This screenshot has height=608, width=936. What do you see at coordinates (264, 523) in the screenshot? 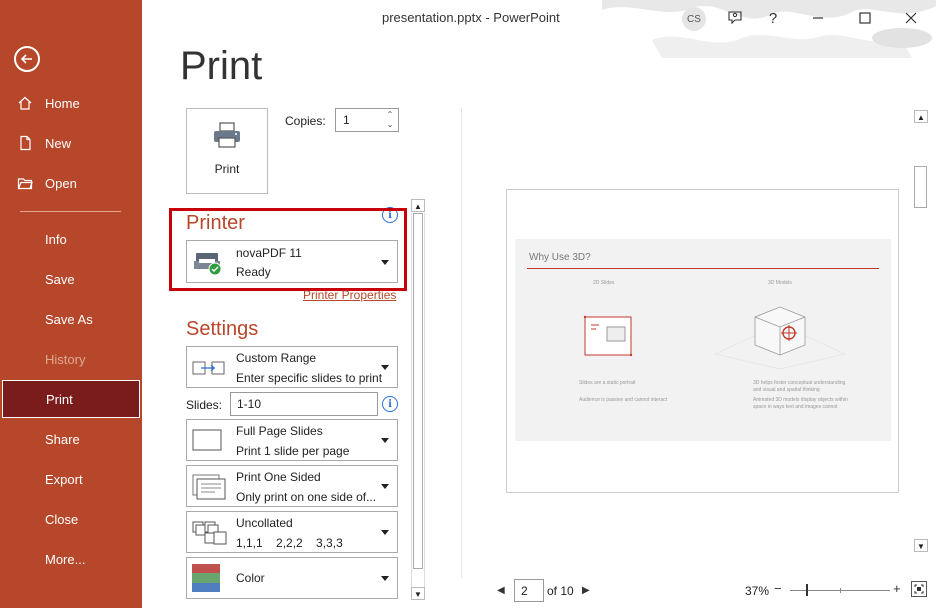
I see `collation-title: Uncollated` at bounding box center [264, 523].